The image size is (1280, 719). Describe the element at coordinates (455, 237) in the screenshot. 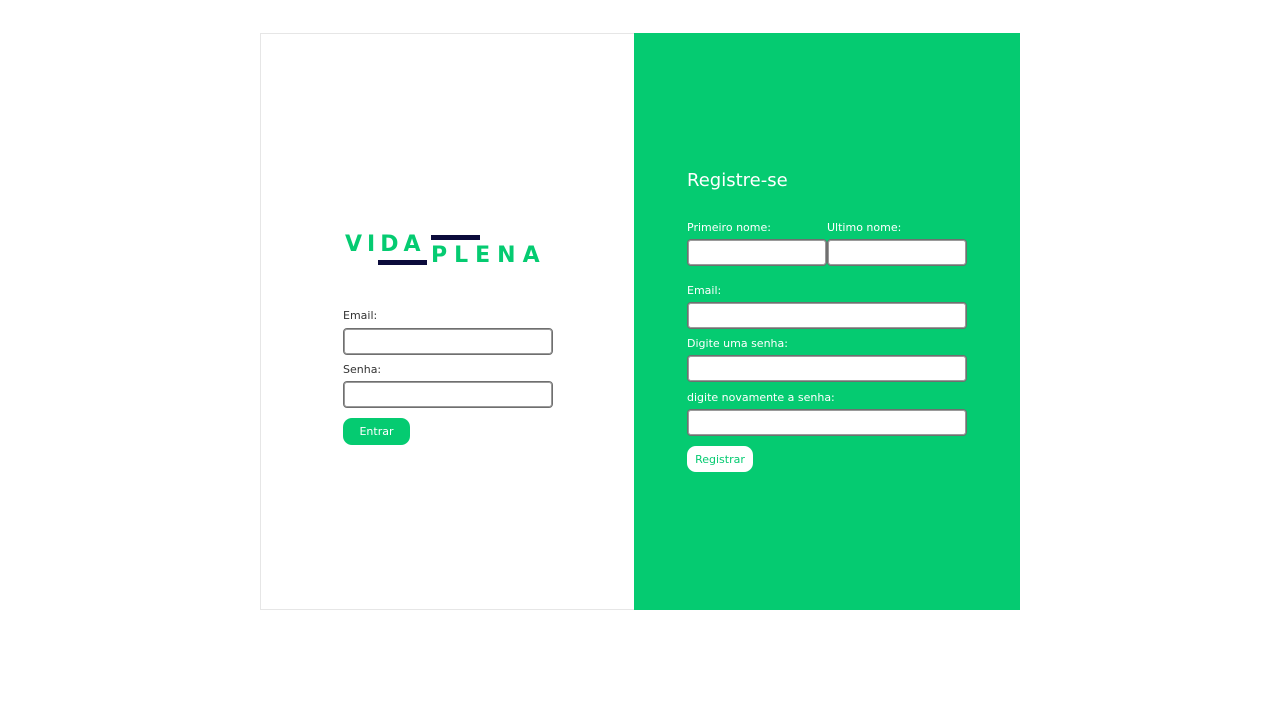

I see `logo-bar-top` at that location.